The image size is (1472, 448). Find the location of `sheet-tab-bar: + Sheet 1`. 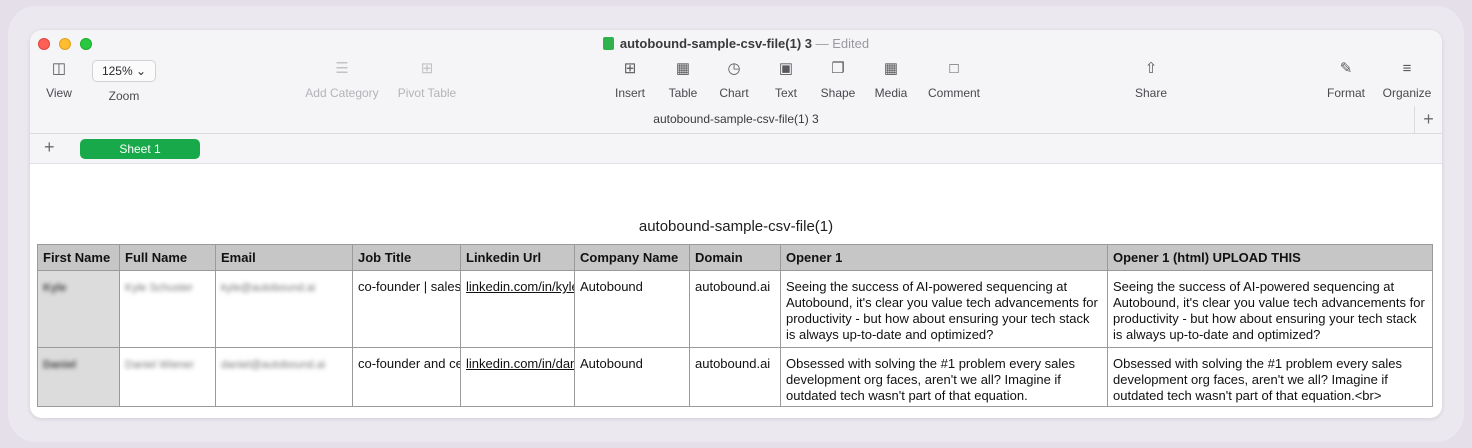

sheet-tab-bar: + Sheet 1 is located at coordinates (736, 149).